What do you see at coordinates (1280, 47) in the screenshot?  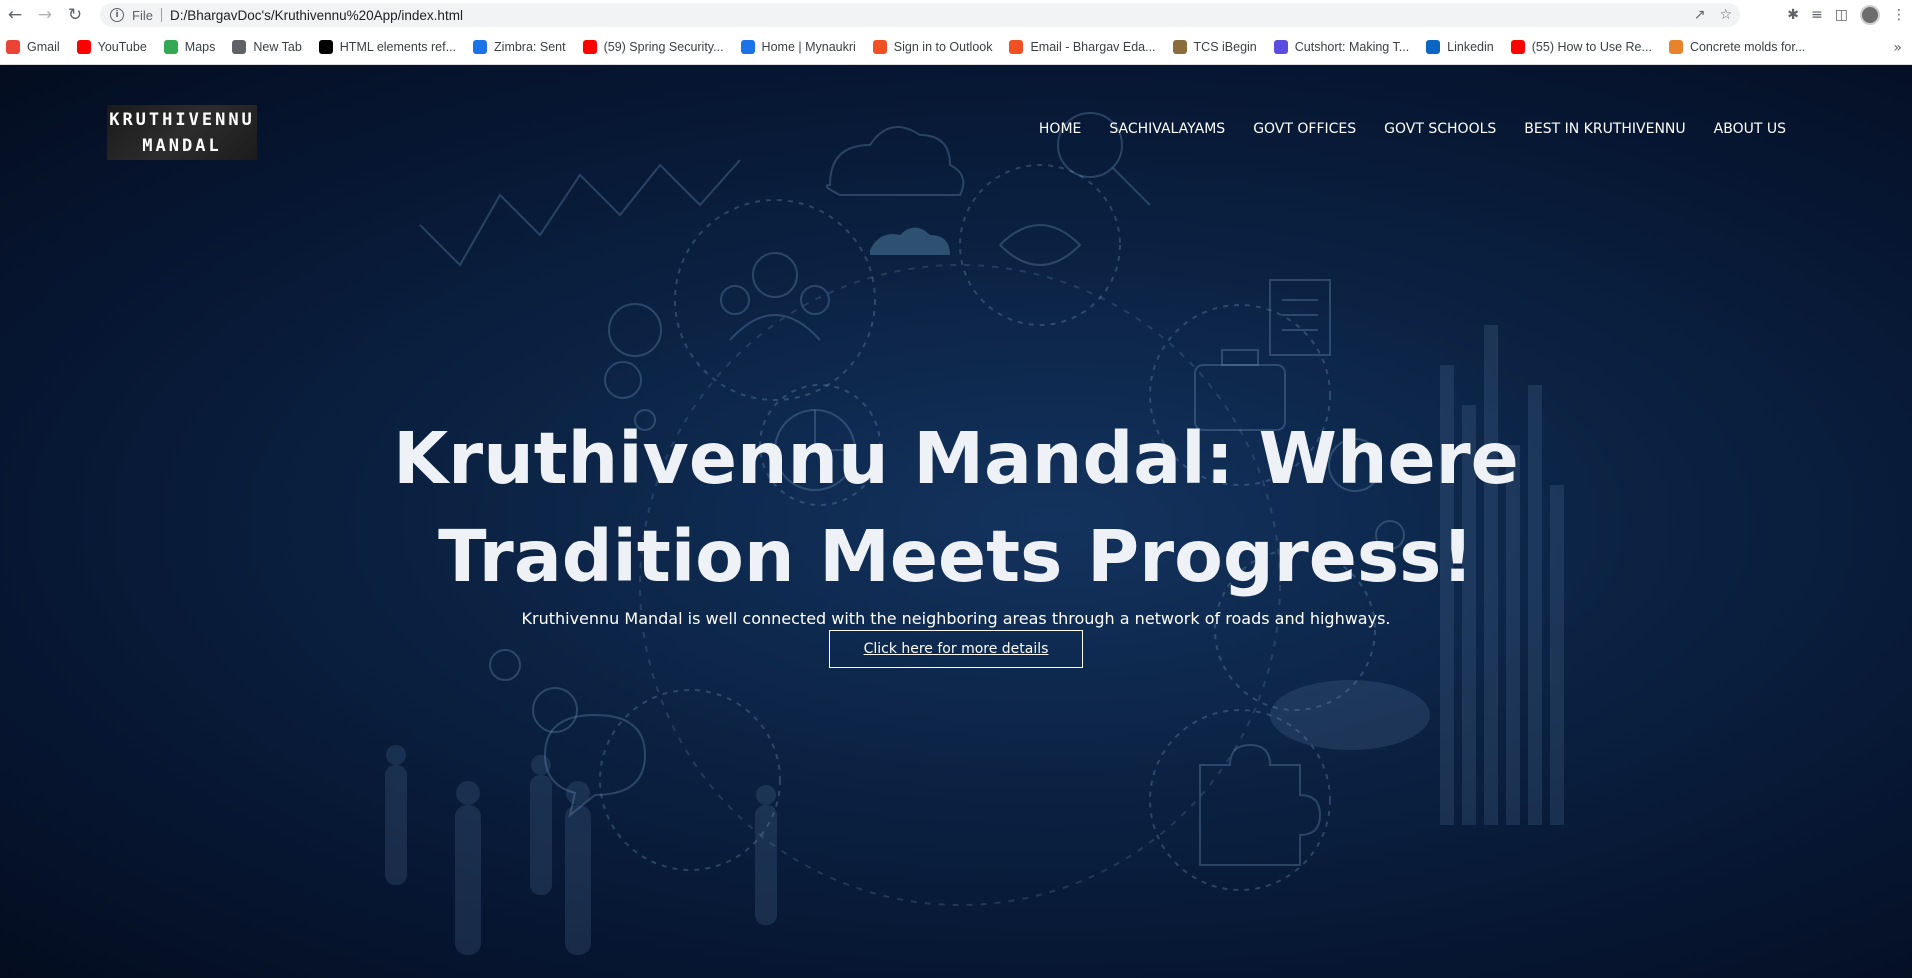 I see `cutshort-icon` at bounding box center [1280, 47].